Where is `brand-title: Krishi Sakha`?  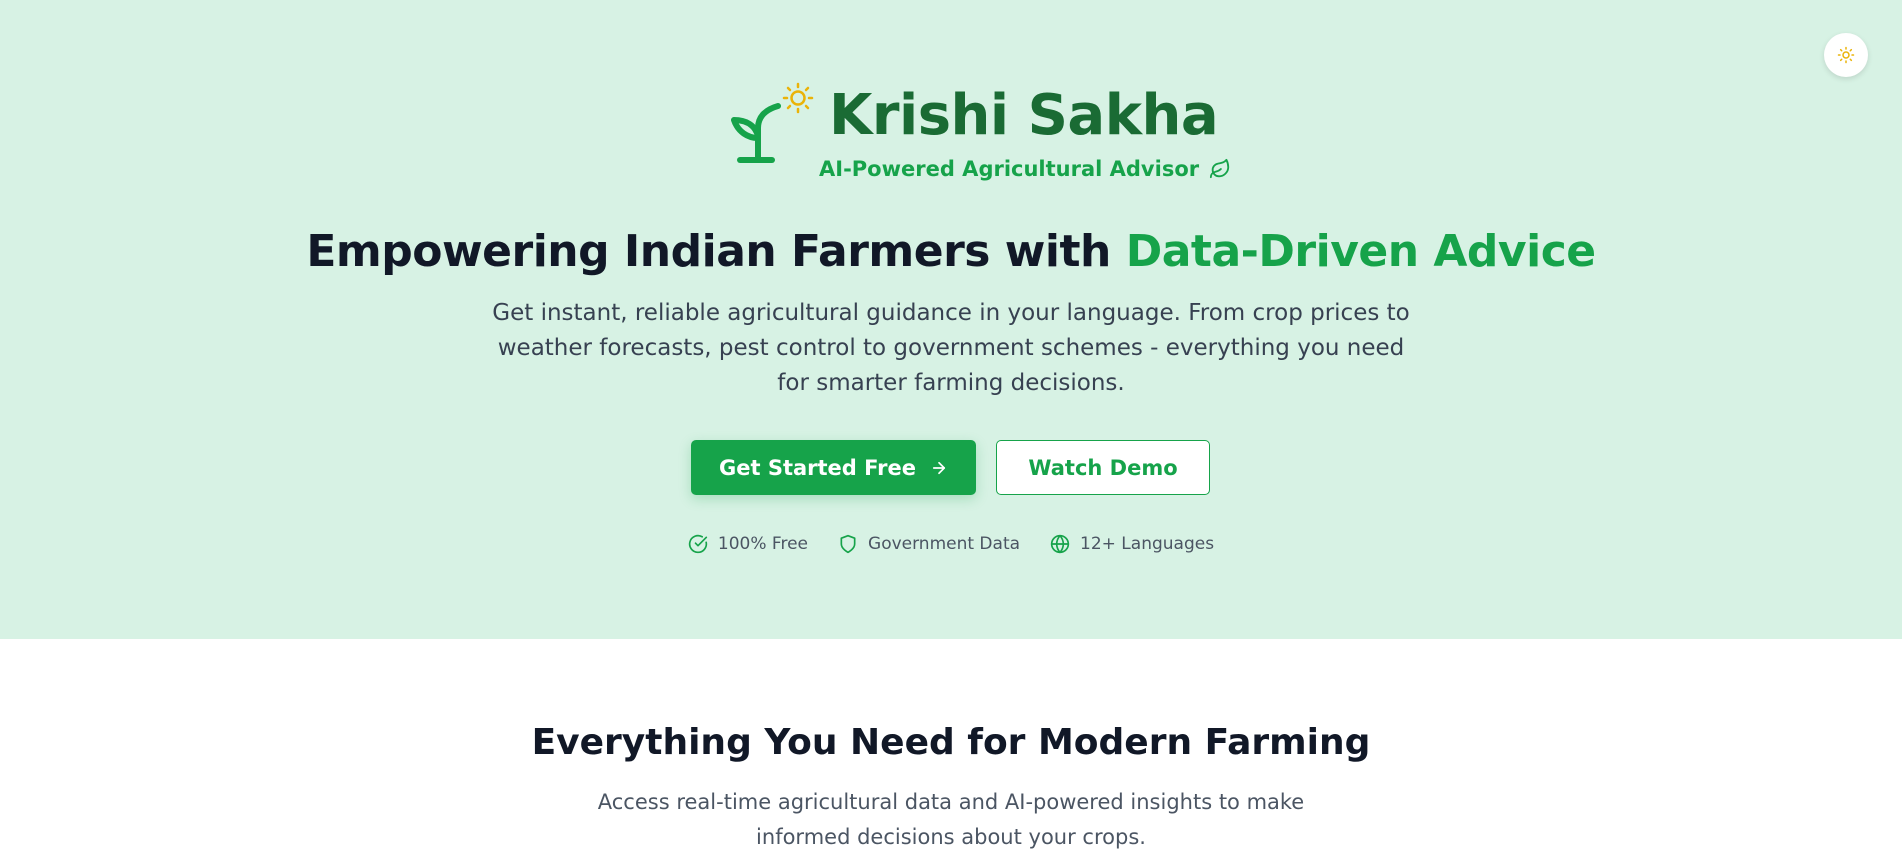 brand-title: Krishi Sakha is located at coordinates (1024, 115).